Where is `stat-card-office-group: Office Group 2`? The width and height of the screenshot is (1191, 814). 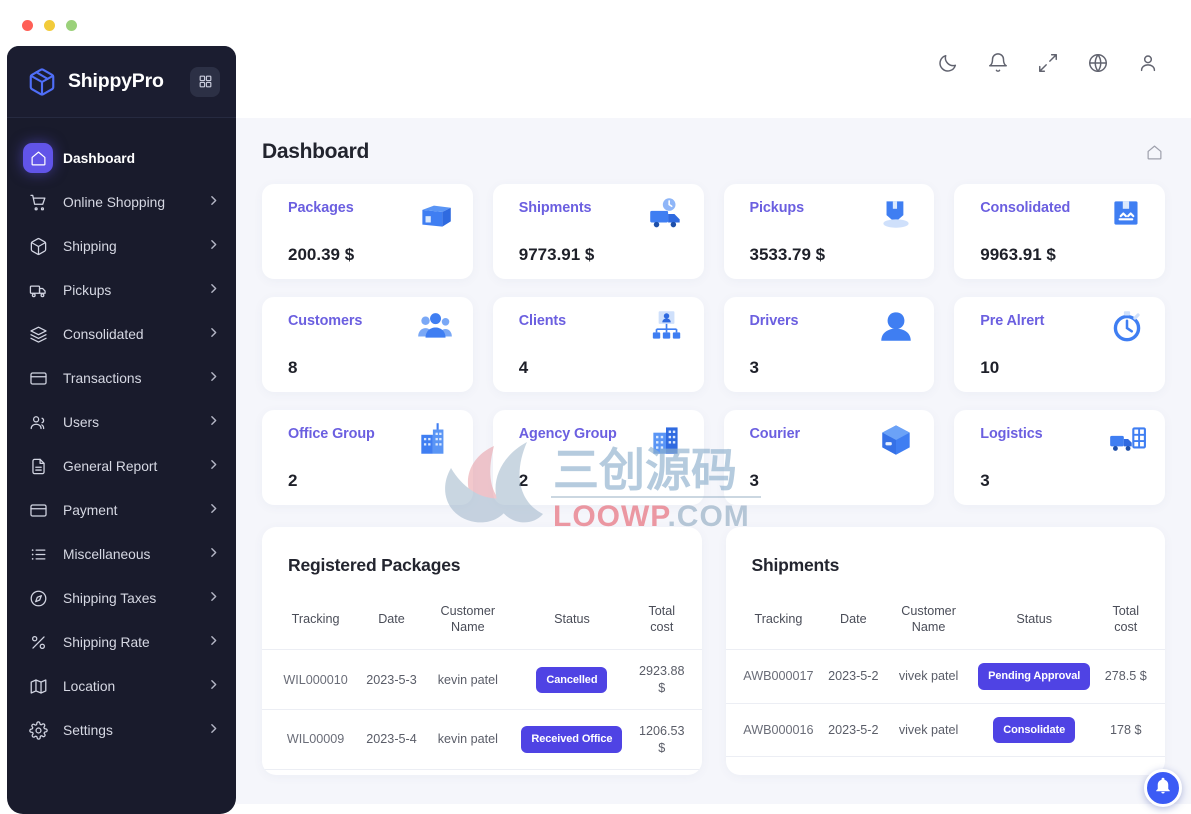
stat-card-office-group: Office Group 2 is located at coordinates (367, 457).